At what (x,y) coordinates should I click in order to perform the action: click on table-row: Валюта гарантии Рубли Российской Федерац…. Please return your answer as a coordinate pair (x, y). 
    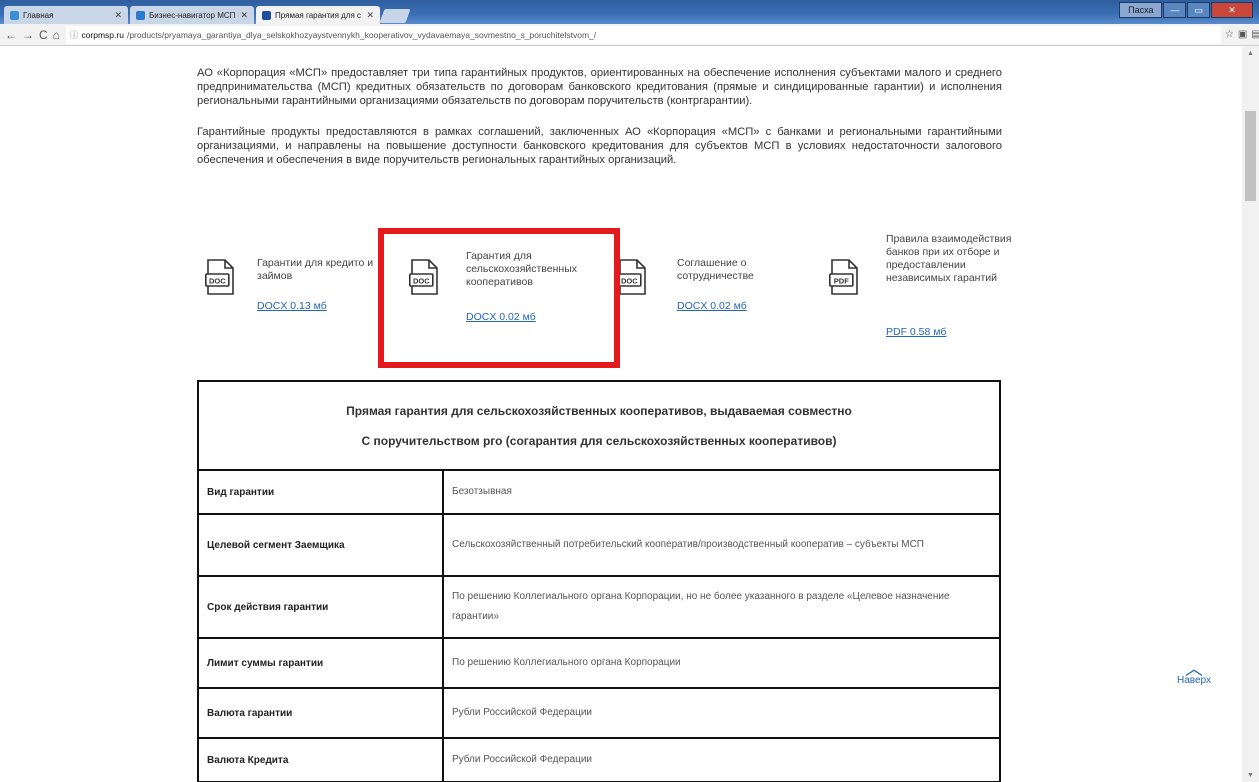
    Looking at the image, I should click on (599, 713).